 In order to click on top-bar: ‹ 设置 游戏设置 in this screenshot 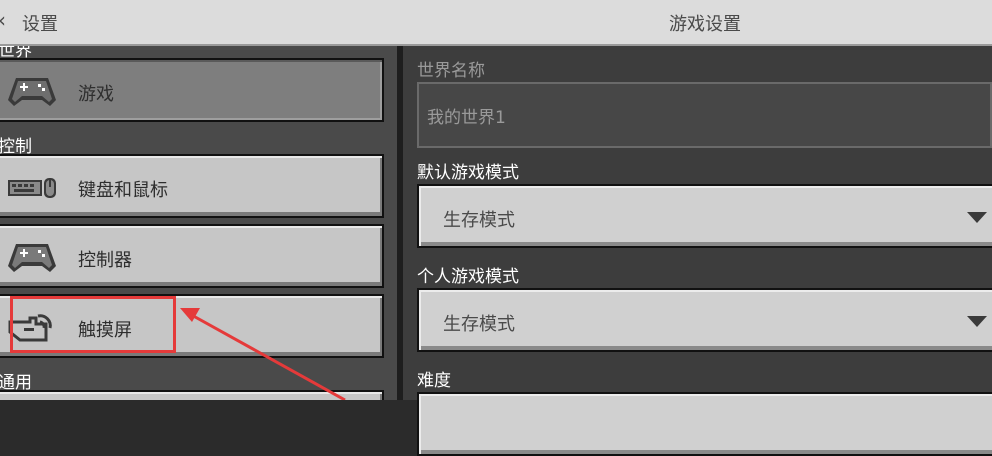, I will do `click(496, 23)`.